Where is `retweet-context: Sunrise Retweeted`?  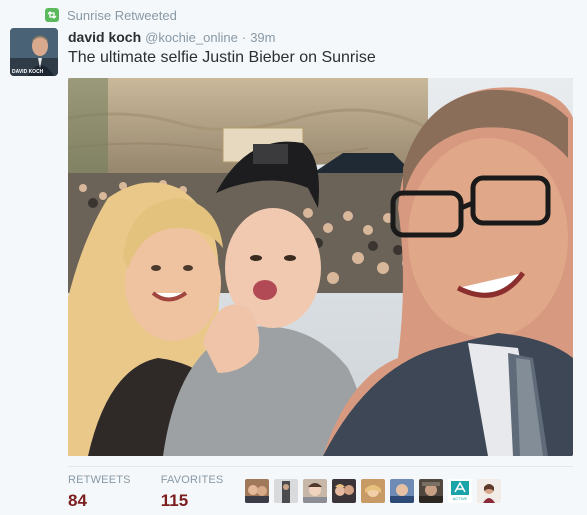
retweet-context: Sunrise Retweeted is located at coordinates (111, 15).